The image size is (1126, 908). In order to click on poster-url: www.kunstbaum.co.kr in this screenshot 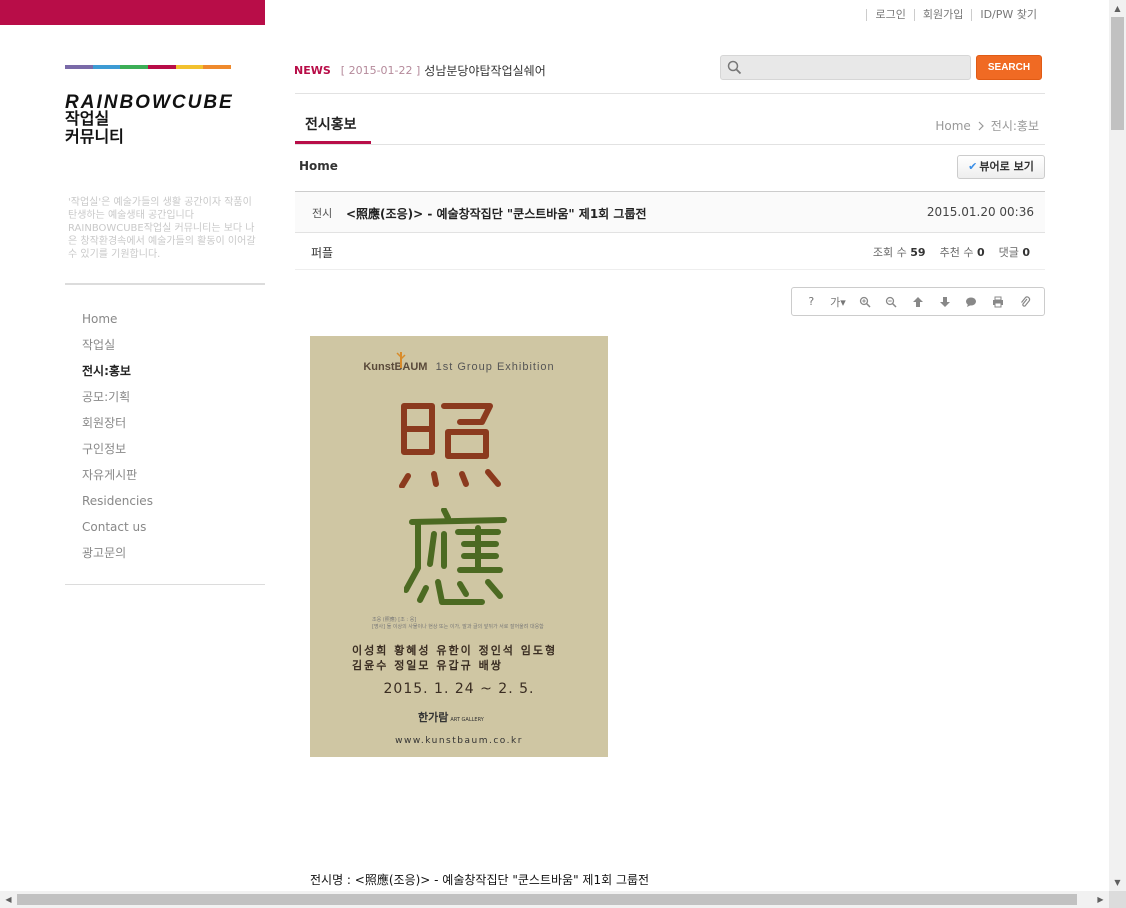, I will do `click(459, 741)`.